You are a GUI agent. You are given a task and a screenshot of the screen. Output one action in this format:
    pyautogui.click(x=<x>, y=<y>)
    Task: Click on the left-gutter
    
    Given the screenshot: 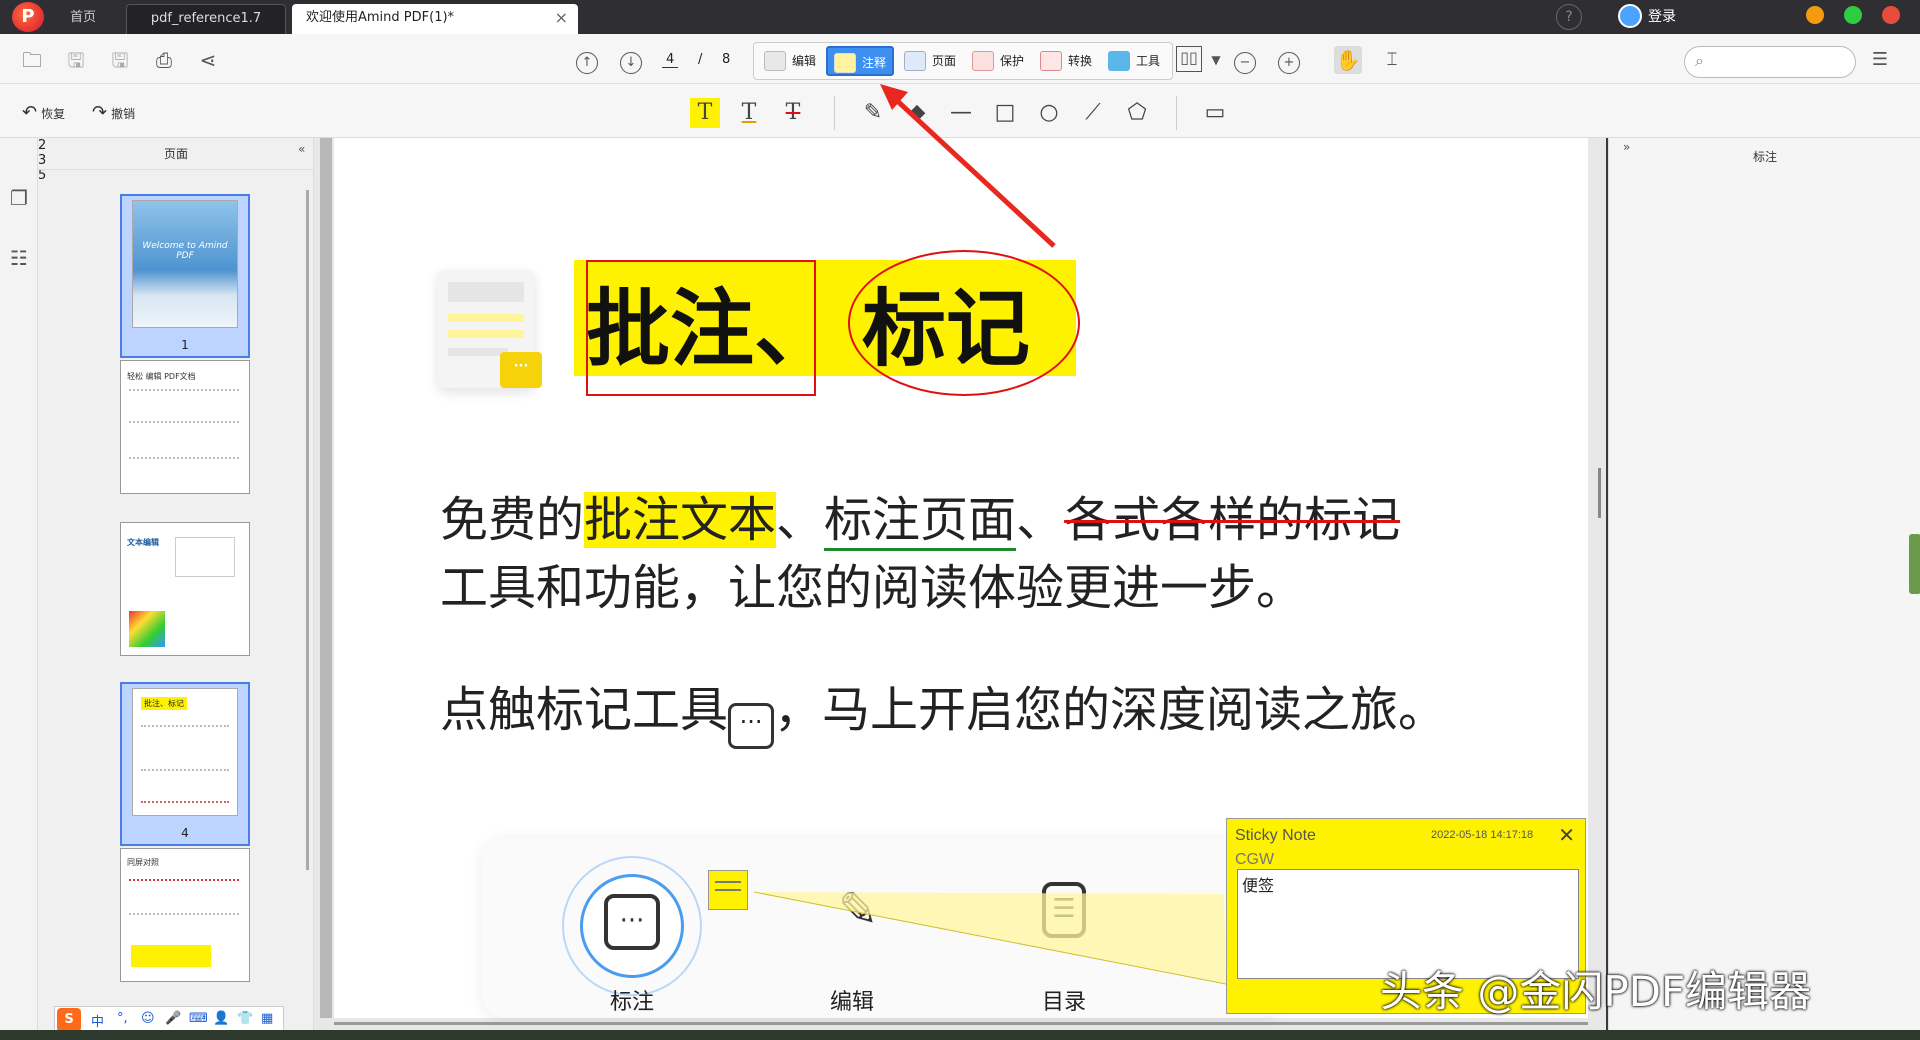 What is the action you would take?
    pyautogui.click(x=326, y=578)
    